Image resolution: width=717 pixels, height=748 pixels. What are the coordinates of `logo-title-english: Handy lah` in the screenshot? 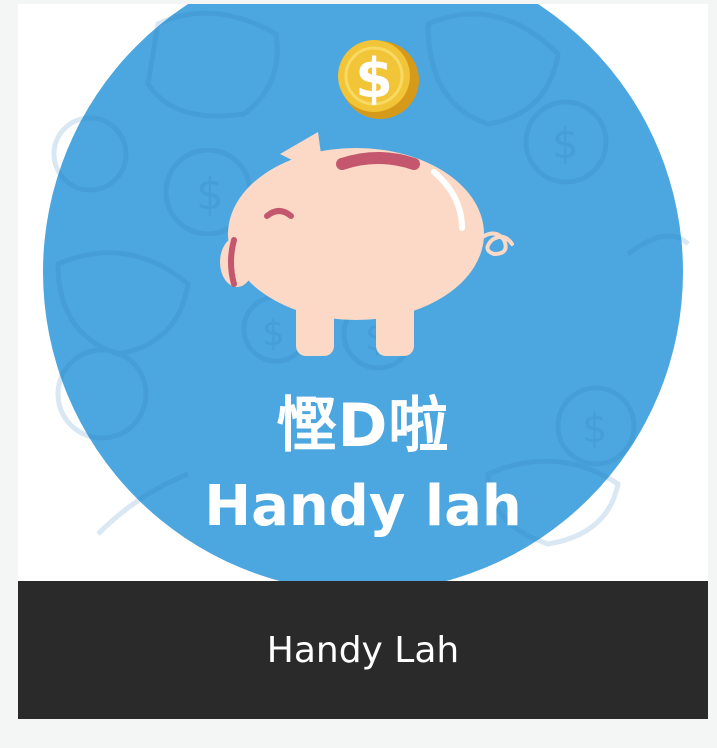 It's located at (363, 506).